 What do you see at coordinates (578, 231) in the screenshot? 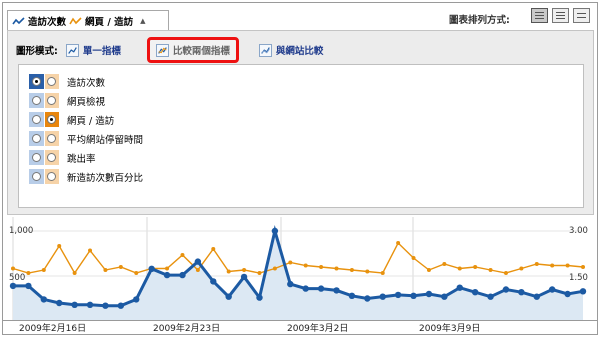
I see `right-axis-tick: 3.00` at bounding box center [578, 231].